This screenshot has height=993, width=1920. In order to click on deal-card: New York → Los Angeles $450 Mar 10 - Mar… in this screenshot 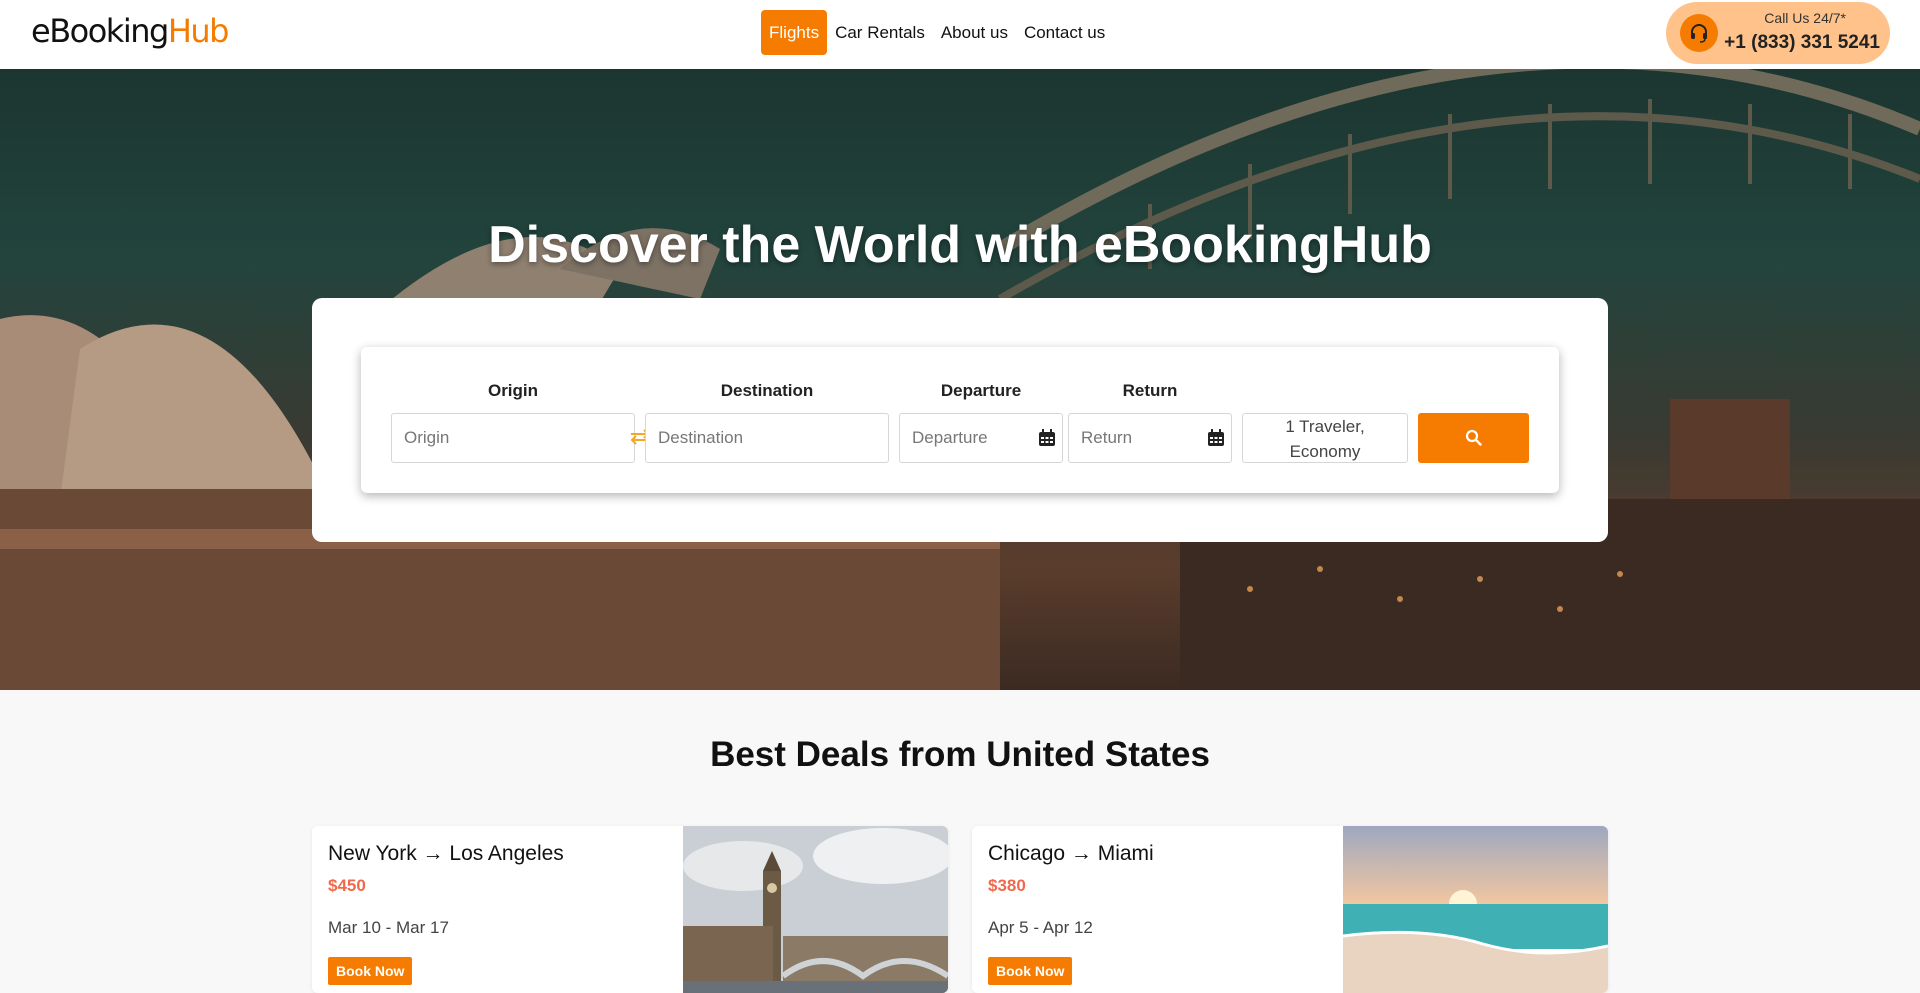, I will do `click(630, 909)`.